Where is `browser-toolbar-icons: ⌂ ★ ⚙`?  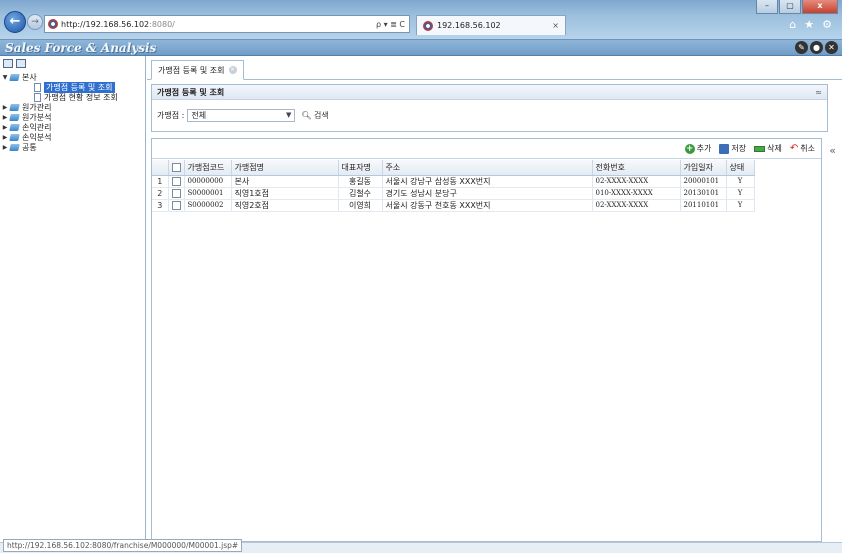 browser-toolbar-icons: ⌂ ★ ⚙ is located at coordinates (810, 24).